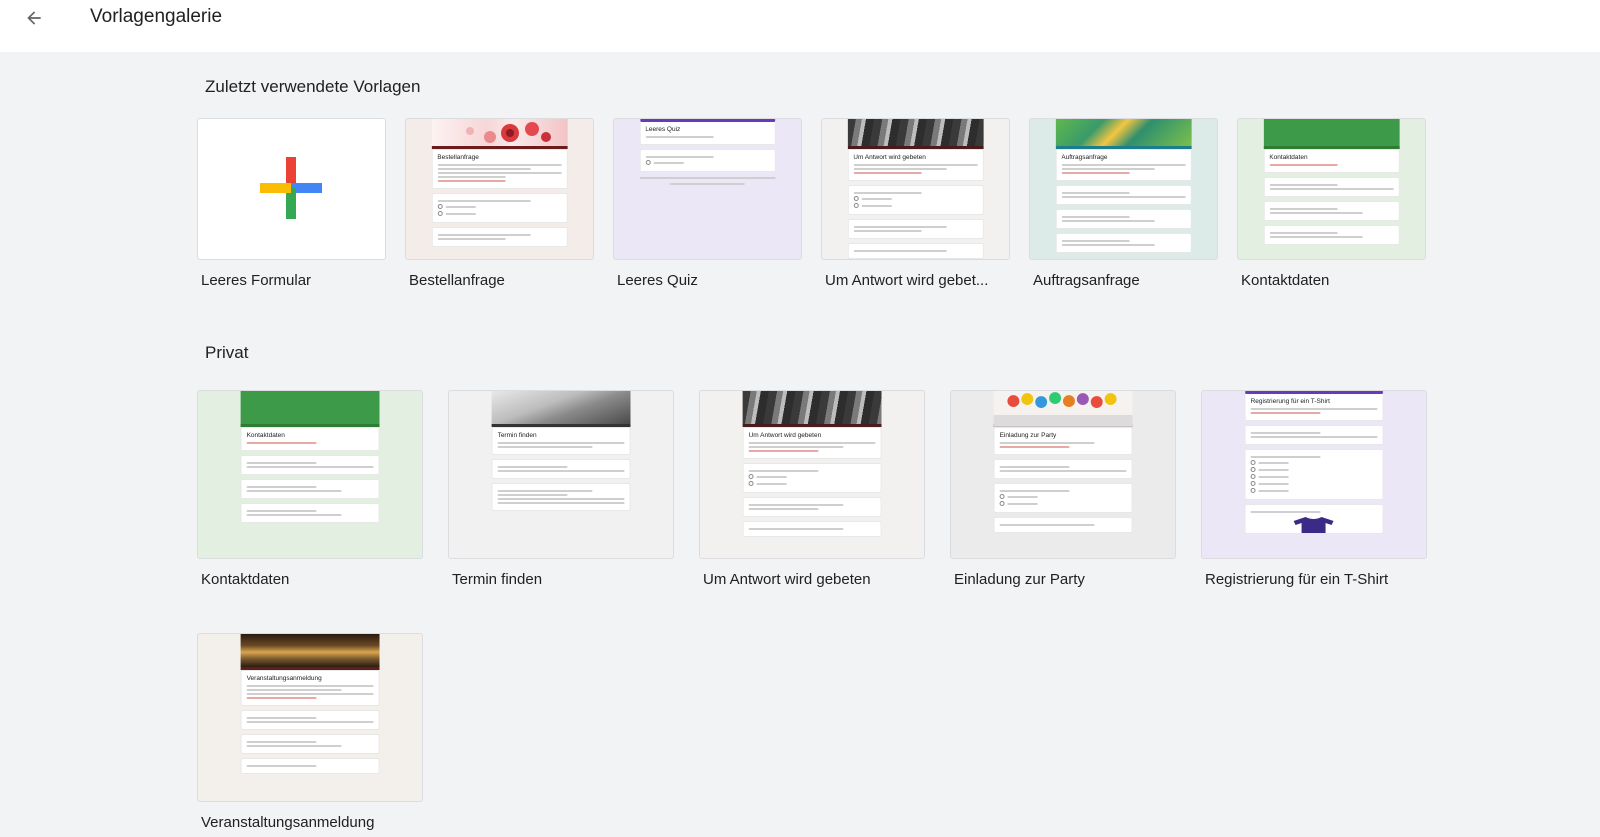 Image resolution: width=1600 pixels, height=837 pixels. I want to click on template-termin-finden: Termin finden Termin finden, so click(561, 492).